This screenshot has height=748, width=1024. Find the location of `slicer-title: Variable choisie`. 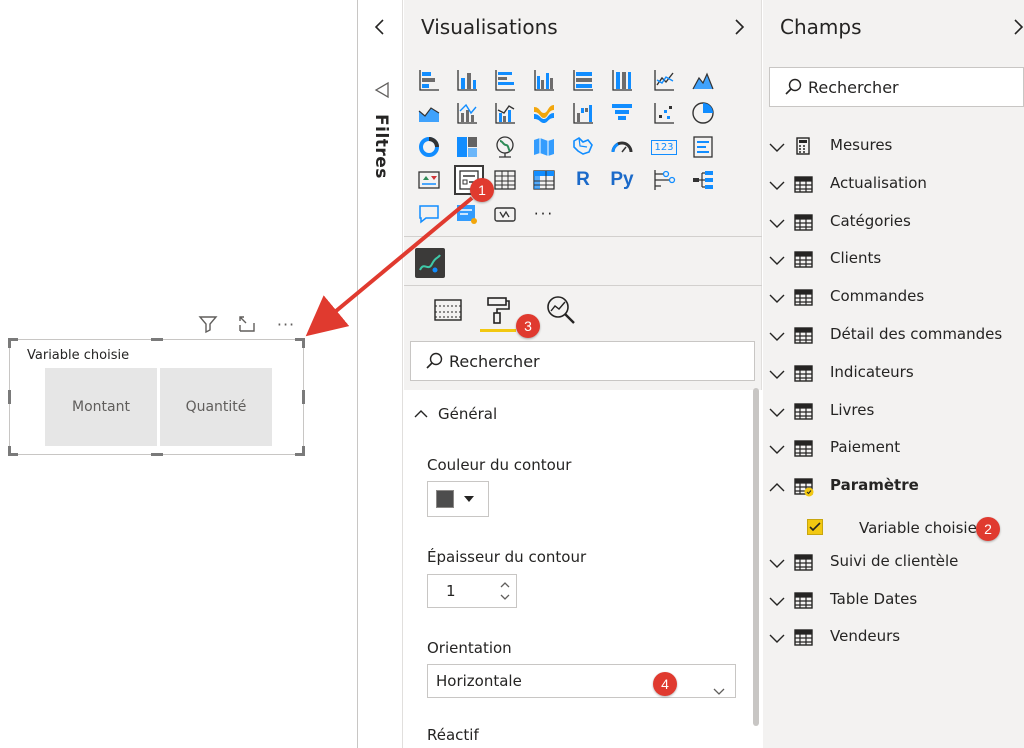

slicer-title: Variable choisie is located at coordinates (78, 355).